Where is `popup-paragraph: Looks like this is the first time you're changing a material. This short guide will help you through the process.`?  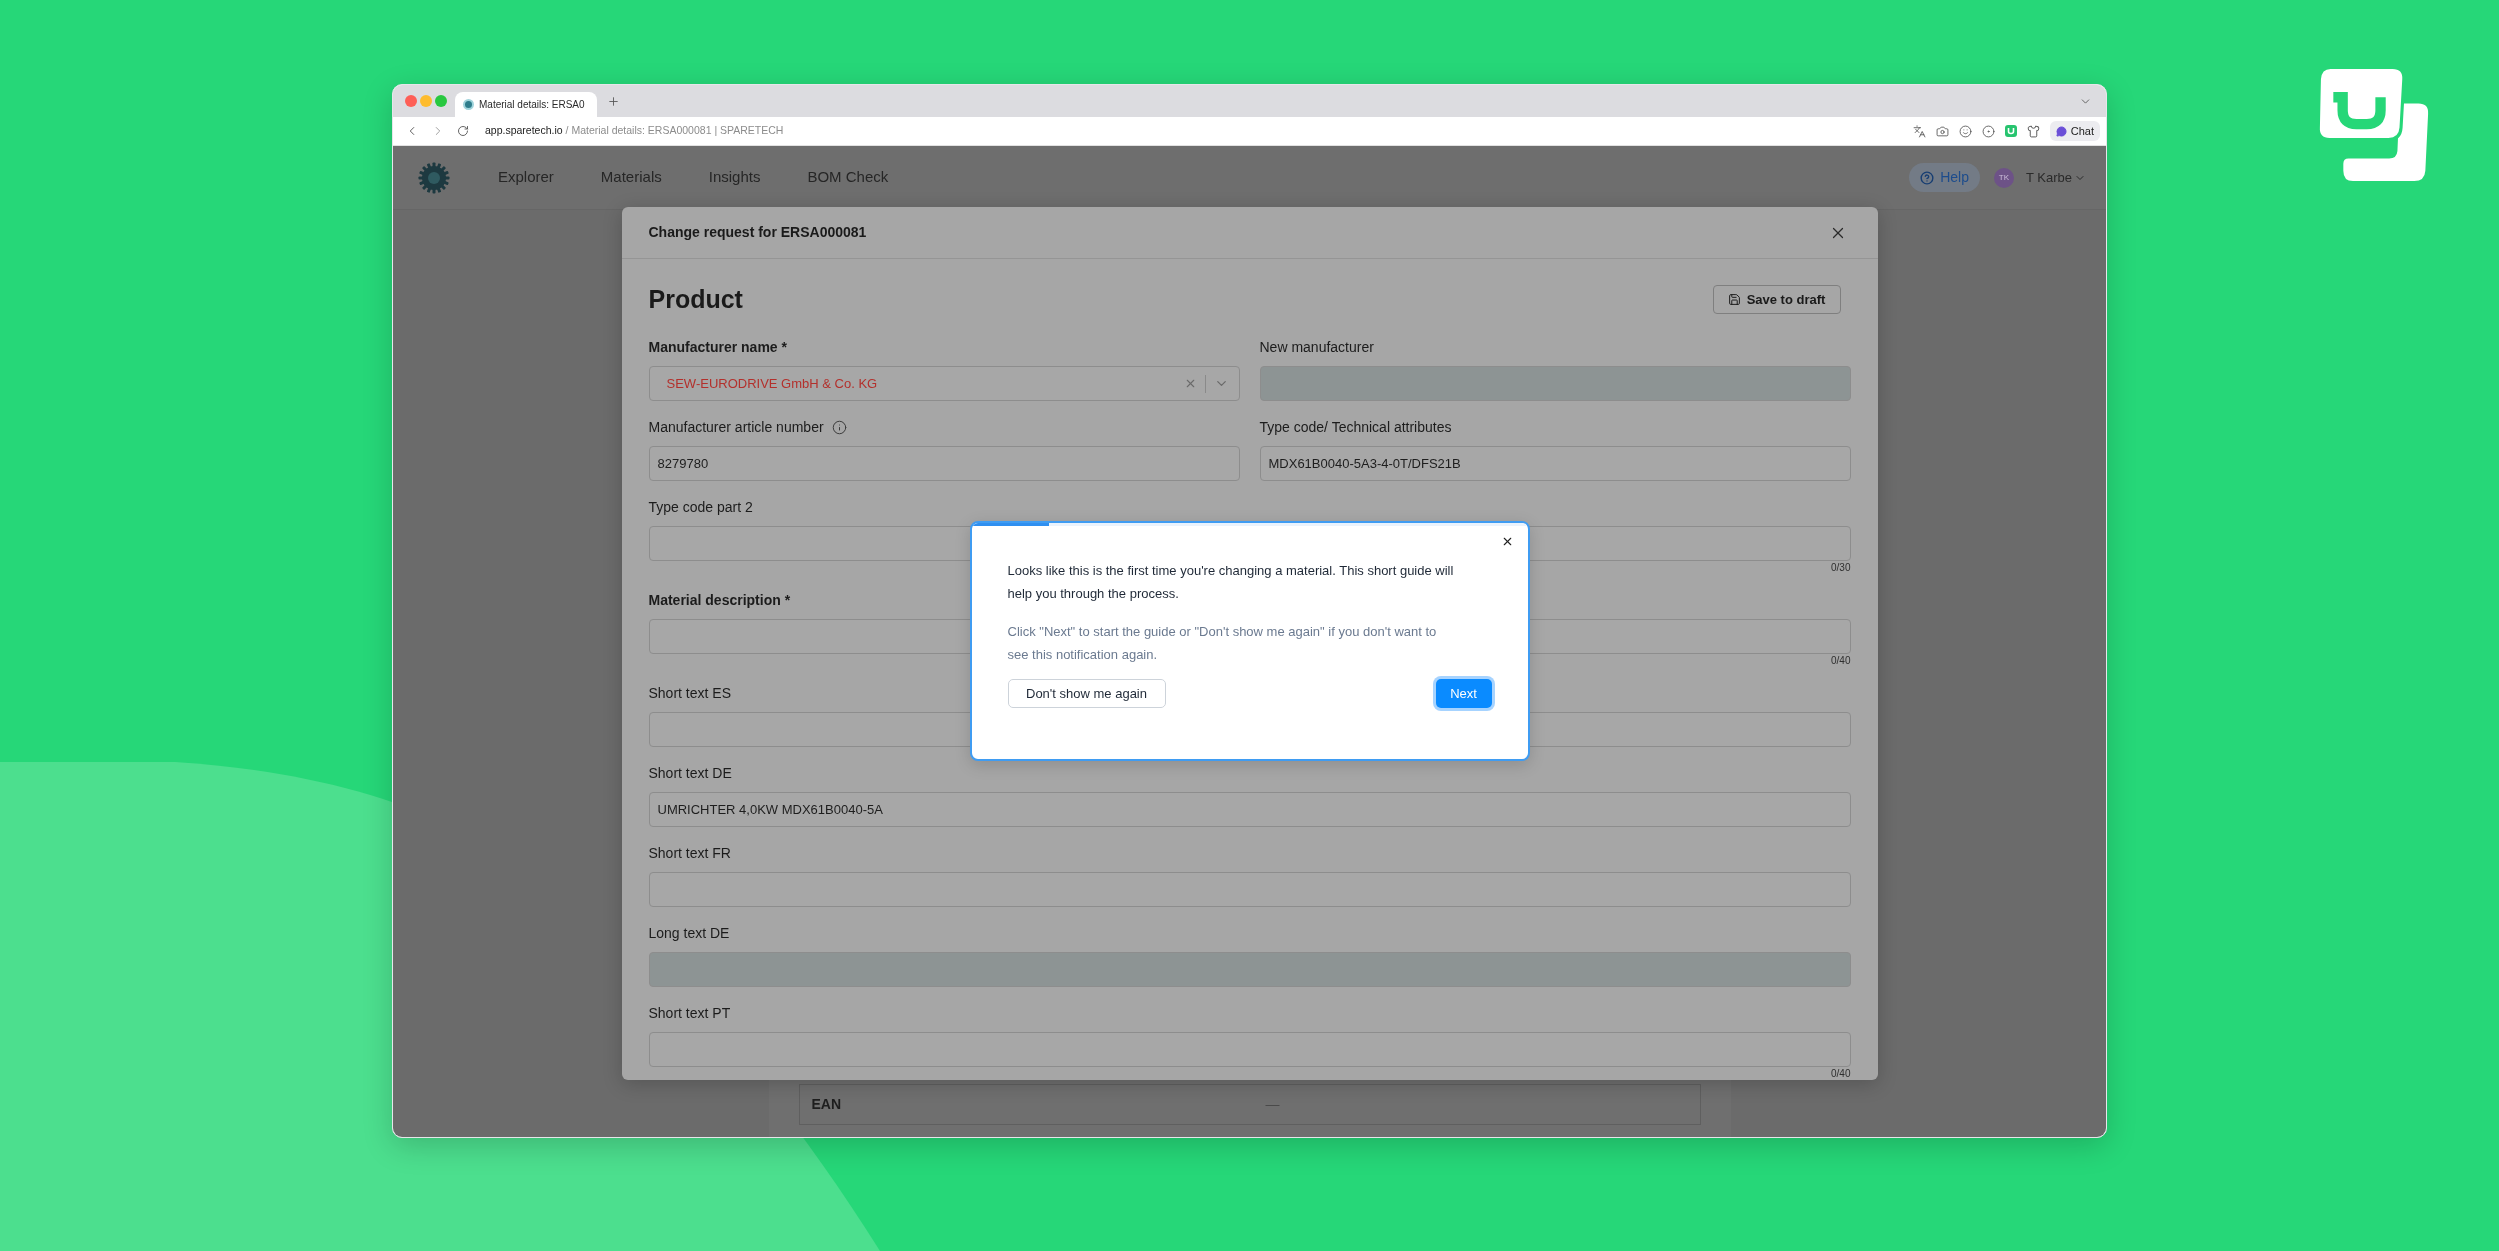 popup-paragraph: Looks like this is the first time you're changing a material. This short guide will help you through the process. is located at coordinates (1231, 582).